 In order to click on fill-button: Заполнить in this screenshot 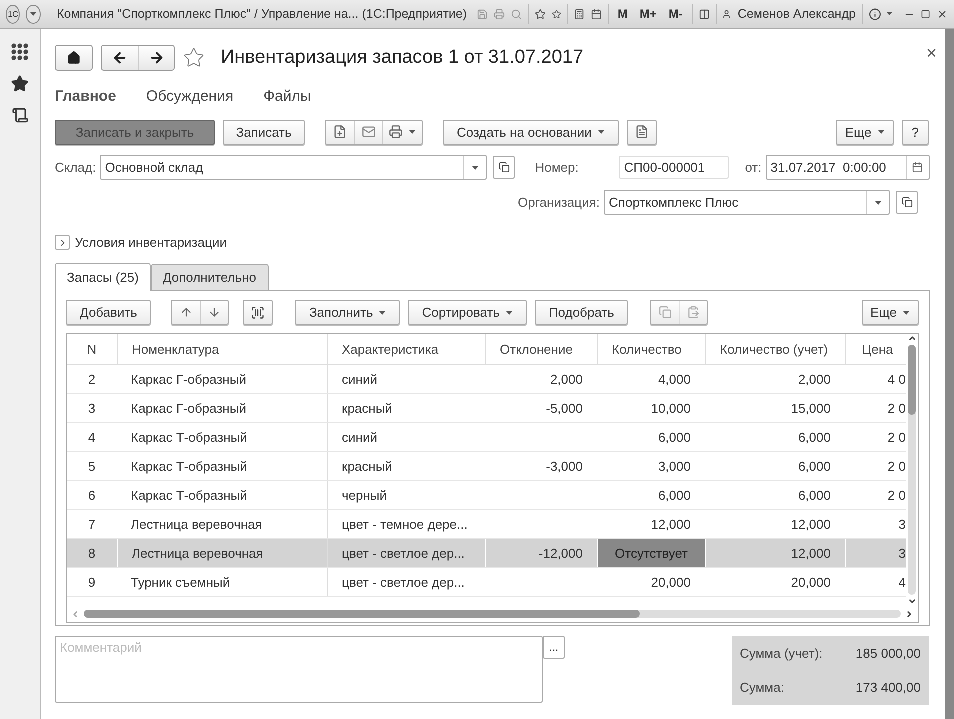, I will do `click(347, 312)`.